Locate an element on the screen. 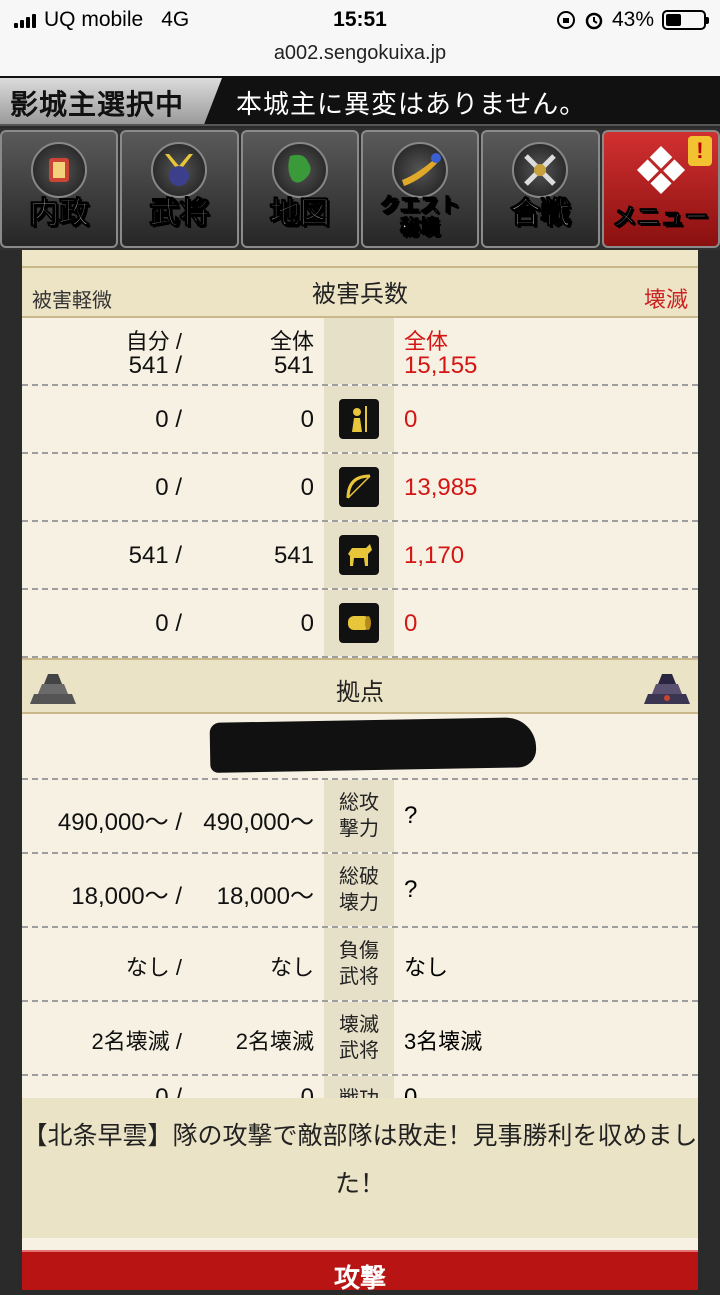 The height and width of the screenshot is (1295, 720). menu-icon is located at coordinates (661, 170).